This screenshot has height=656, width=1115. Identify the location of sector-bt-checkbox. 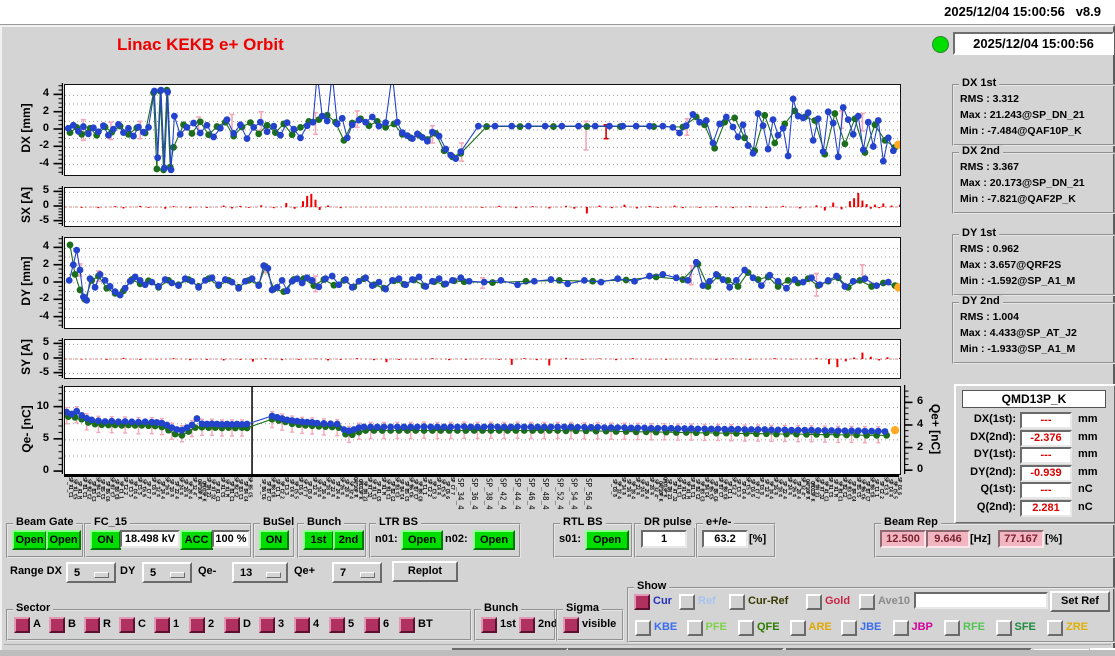
(407, 625).